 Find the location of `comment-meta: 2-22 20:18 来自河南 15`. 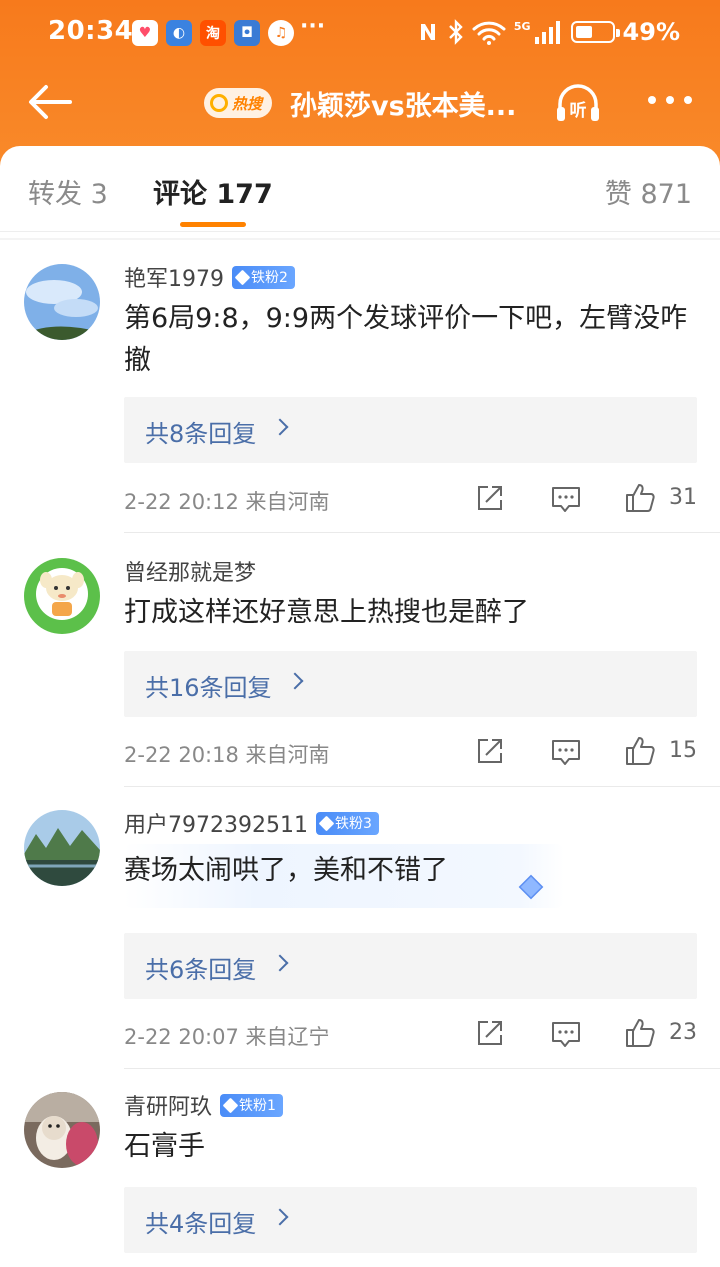

comment-meta: 2-22 20:18 来自河南 15 is located at coordinates (410, 753).